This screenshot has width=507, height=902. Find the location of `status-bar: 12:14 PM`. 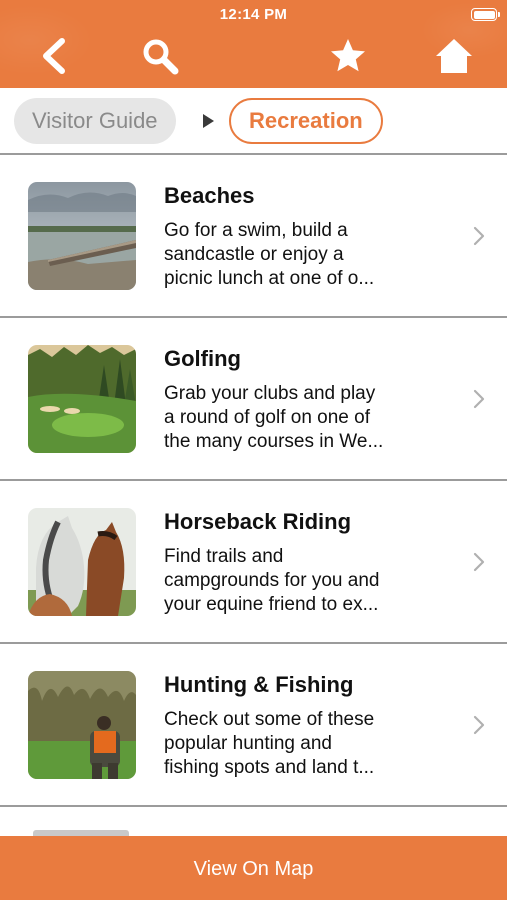

status-bar: 12:14 PM is located at coordinates (253, 15).